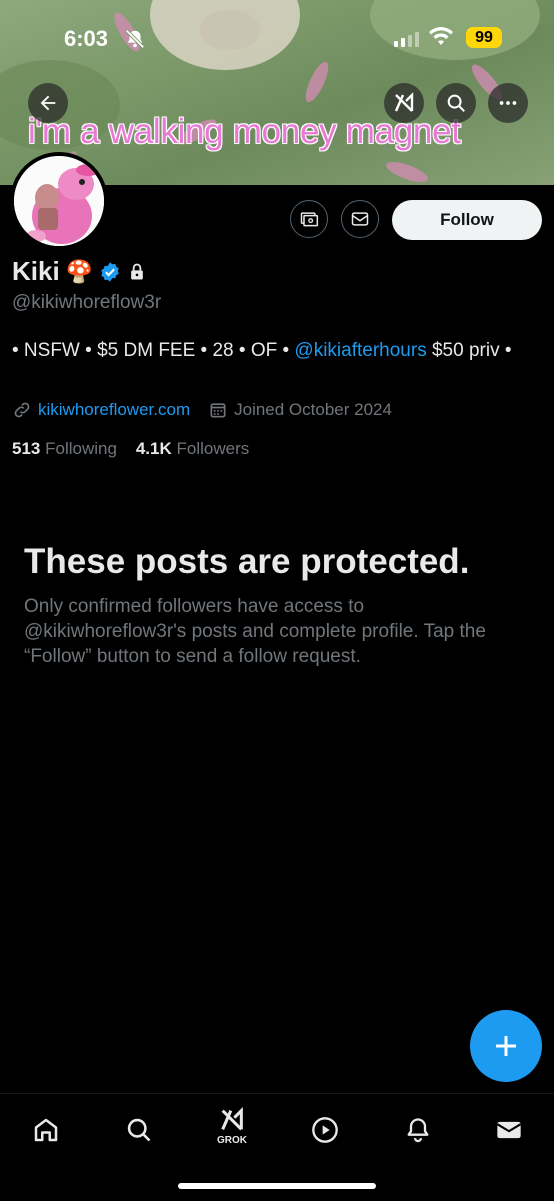  What do you see at coordinates (213, 448) in the screenshot?
I see `followers-label: Followers` at bounding box center [213, 448].